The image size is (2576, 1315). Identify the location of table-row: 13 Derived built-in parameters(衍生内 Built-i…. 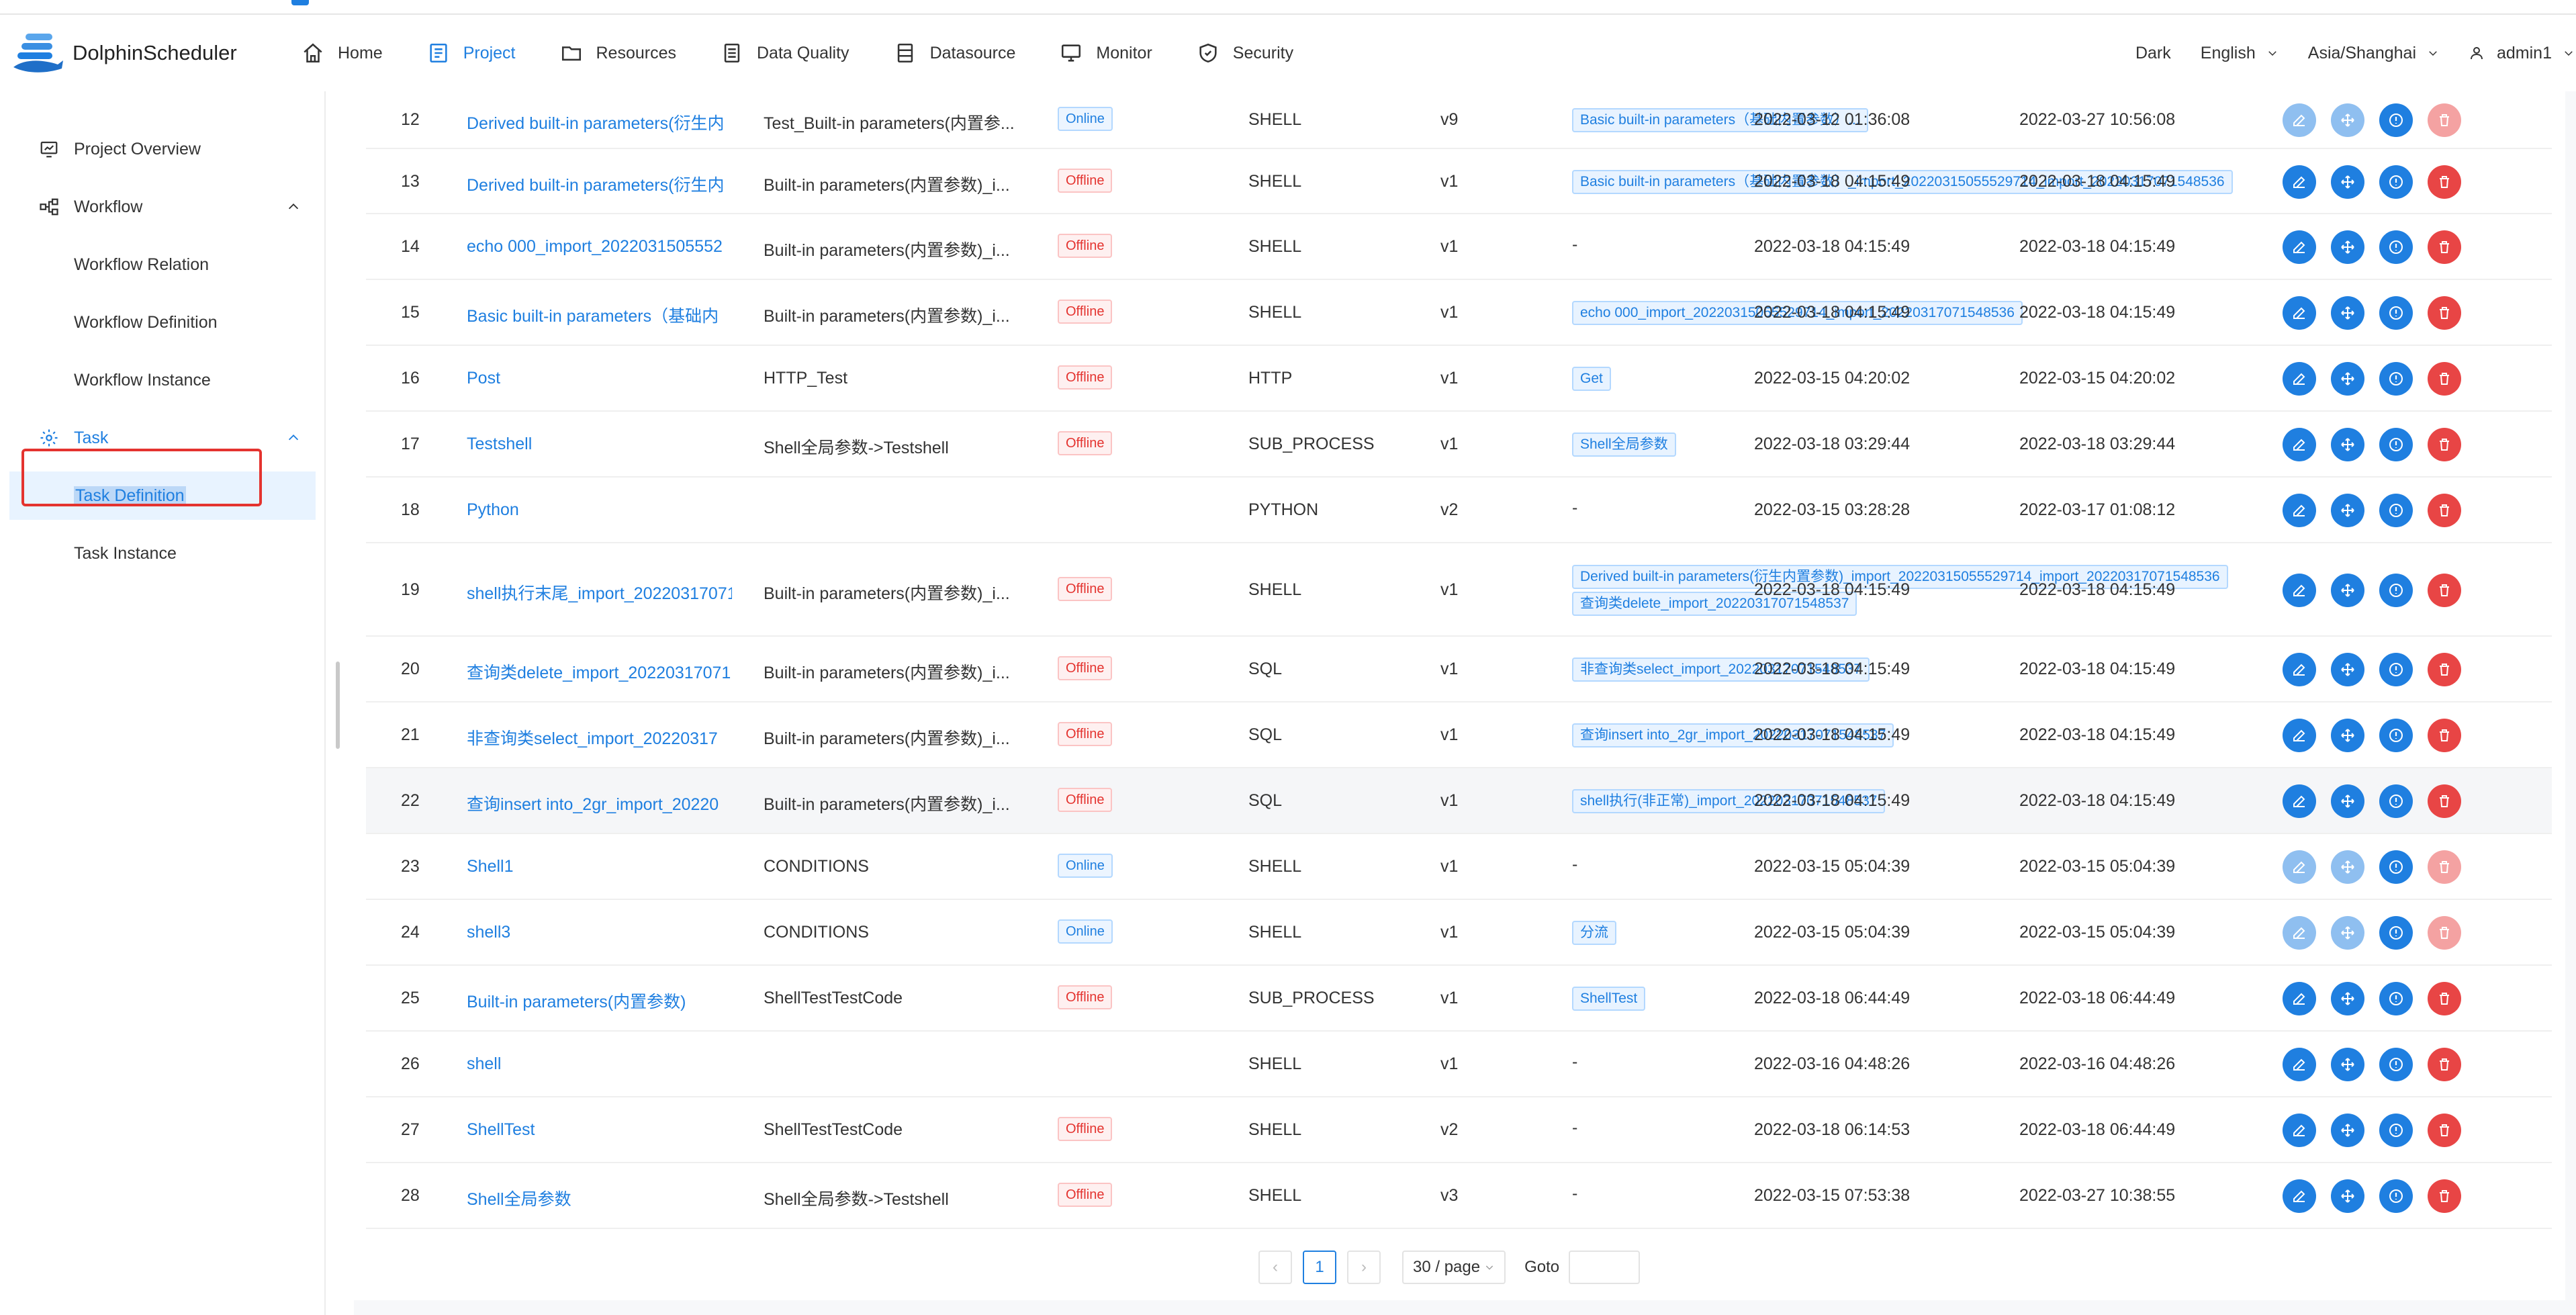
(1459, 181).